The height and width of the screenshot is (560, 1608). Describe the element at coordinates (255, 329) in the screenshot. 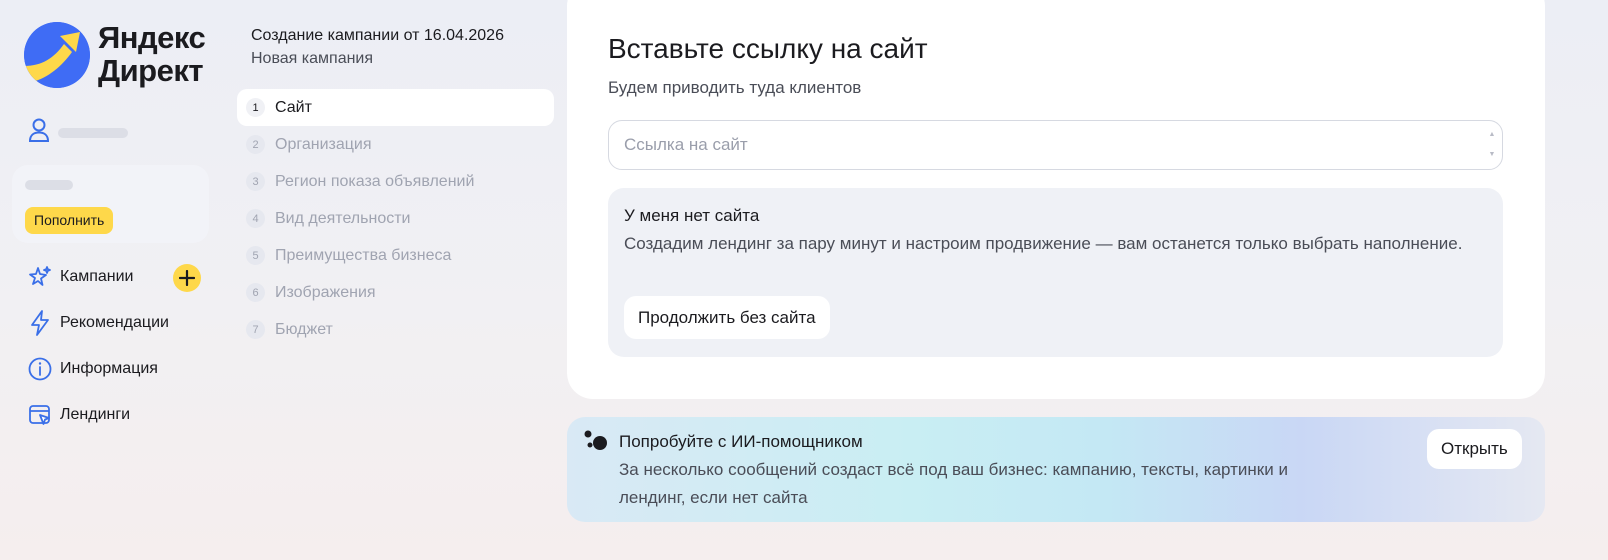

I see `step-number: 7` at that location.